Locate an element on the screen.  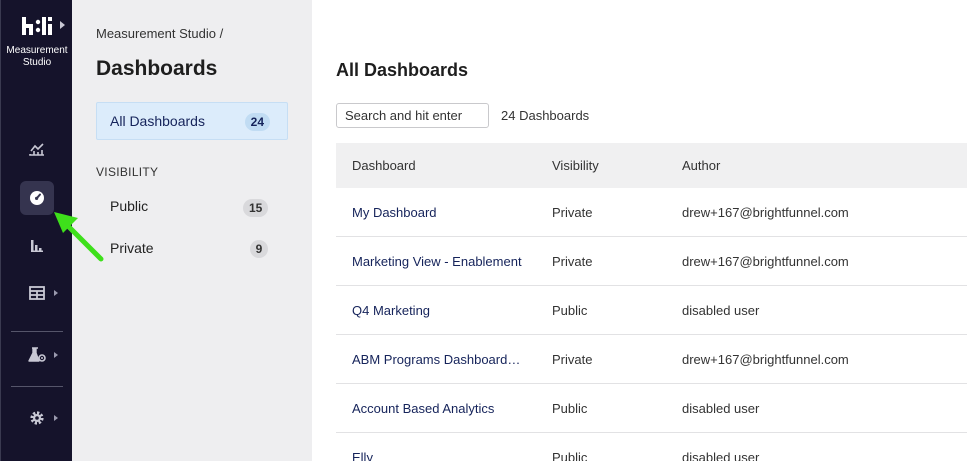
rail-item-experiments is located at coordinates (37, 355).